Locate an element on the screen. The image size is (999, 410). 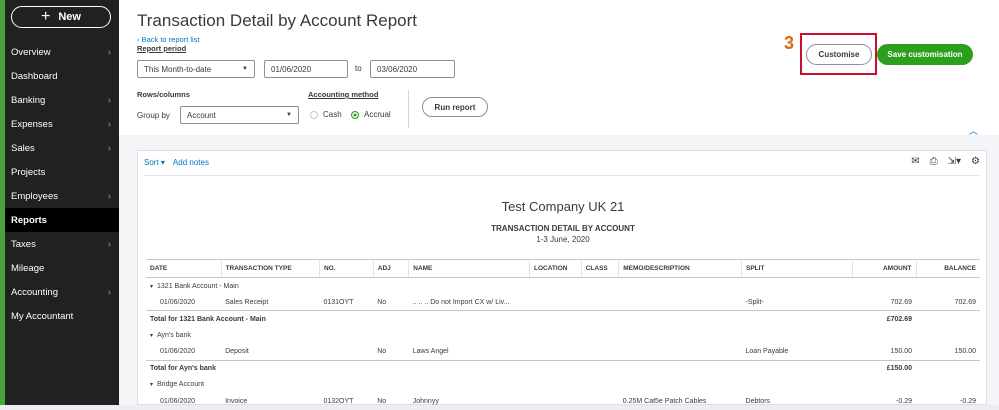
date-from-input: 01/06/2020 is located at coordinates (306, 69).